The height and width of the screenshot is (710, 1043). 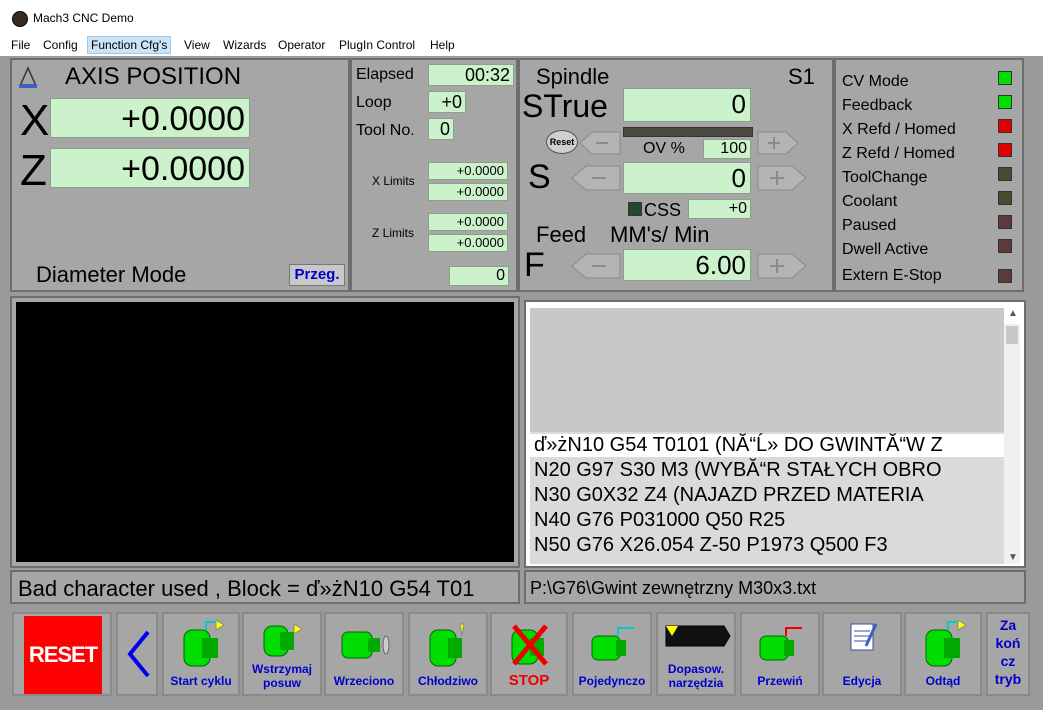 What do you see at coordinates (696, 654) in the screenshot?
I see `tool-offset-button: Dopasow. narzędzia` at bounding box center [696, 654].